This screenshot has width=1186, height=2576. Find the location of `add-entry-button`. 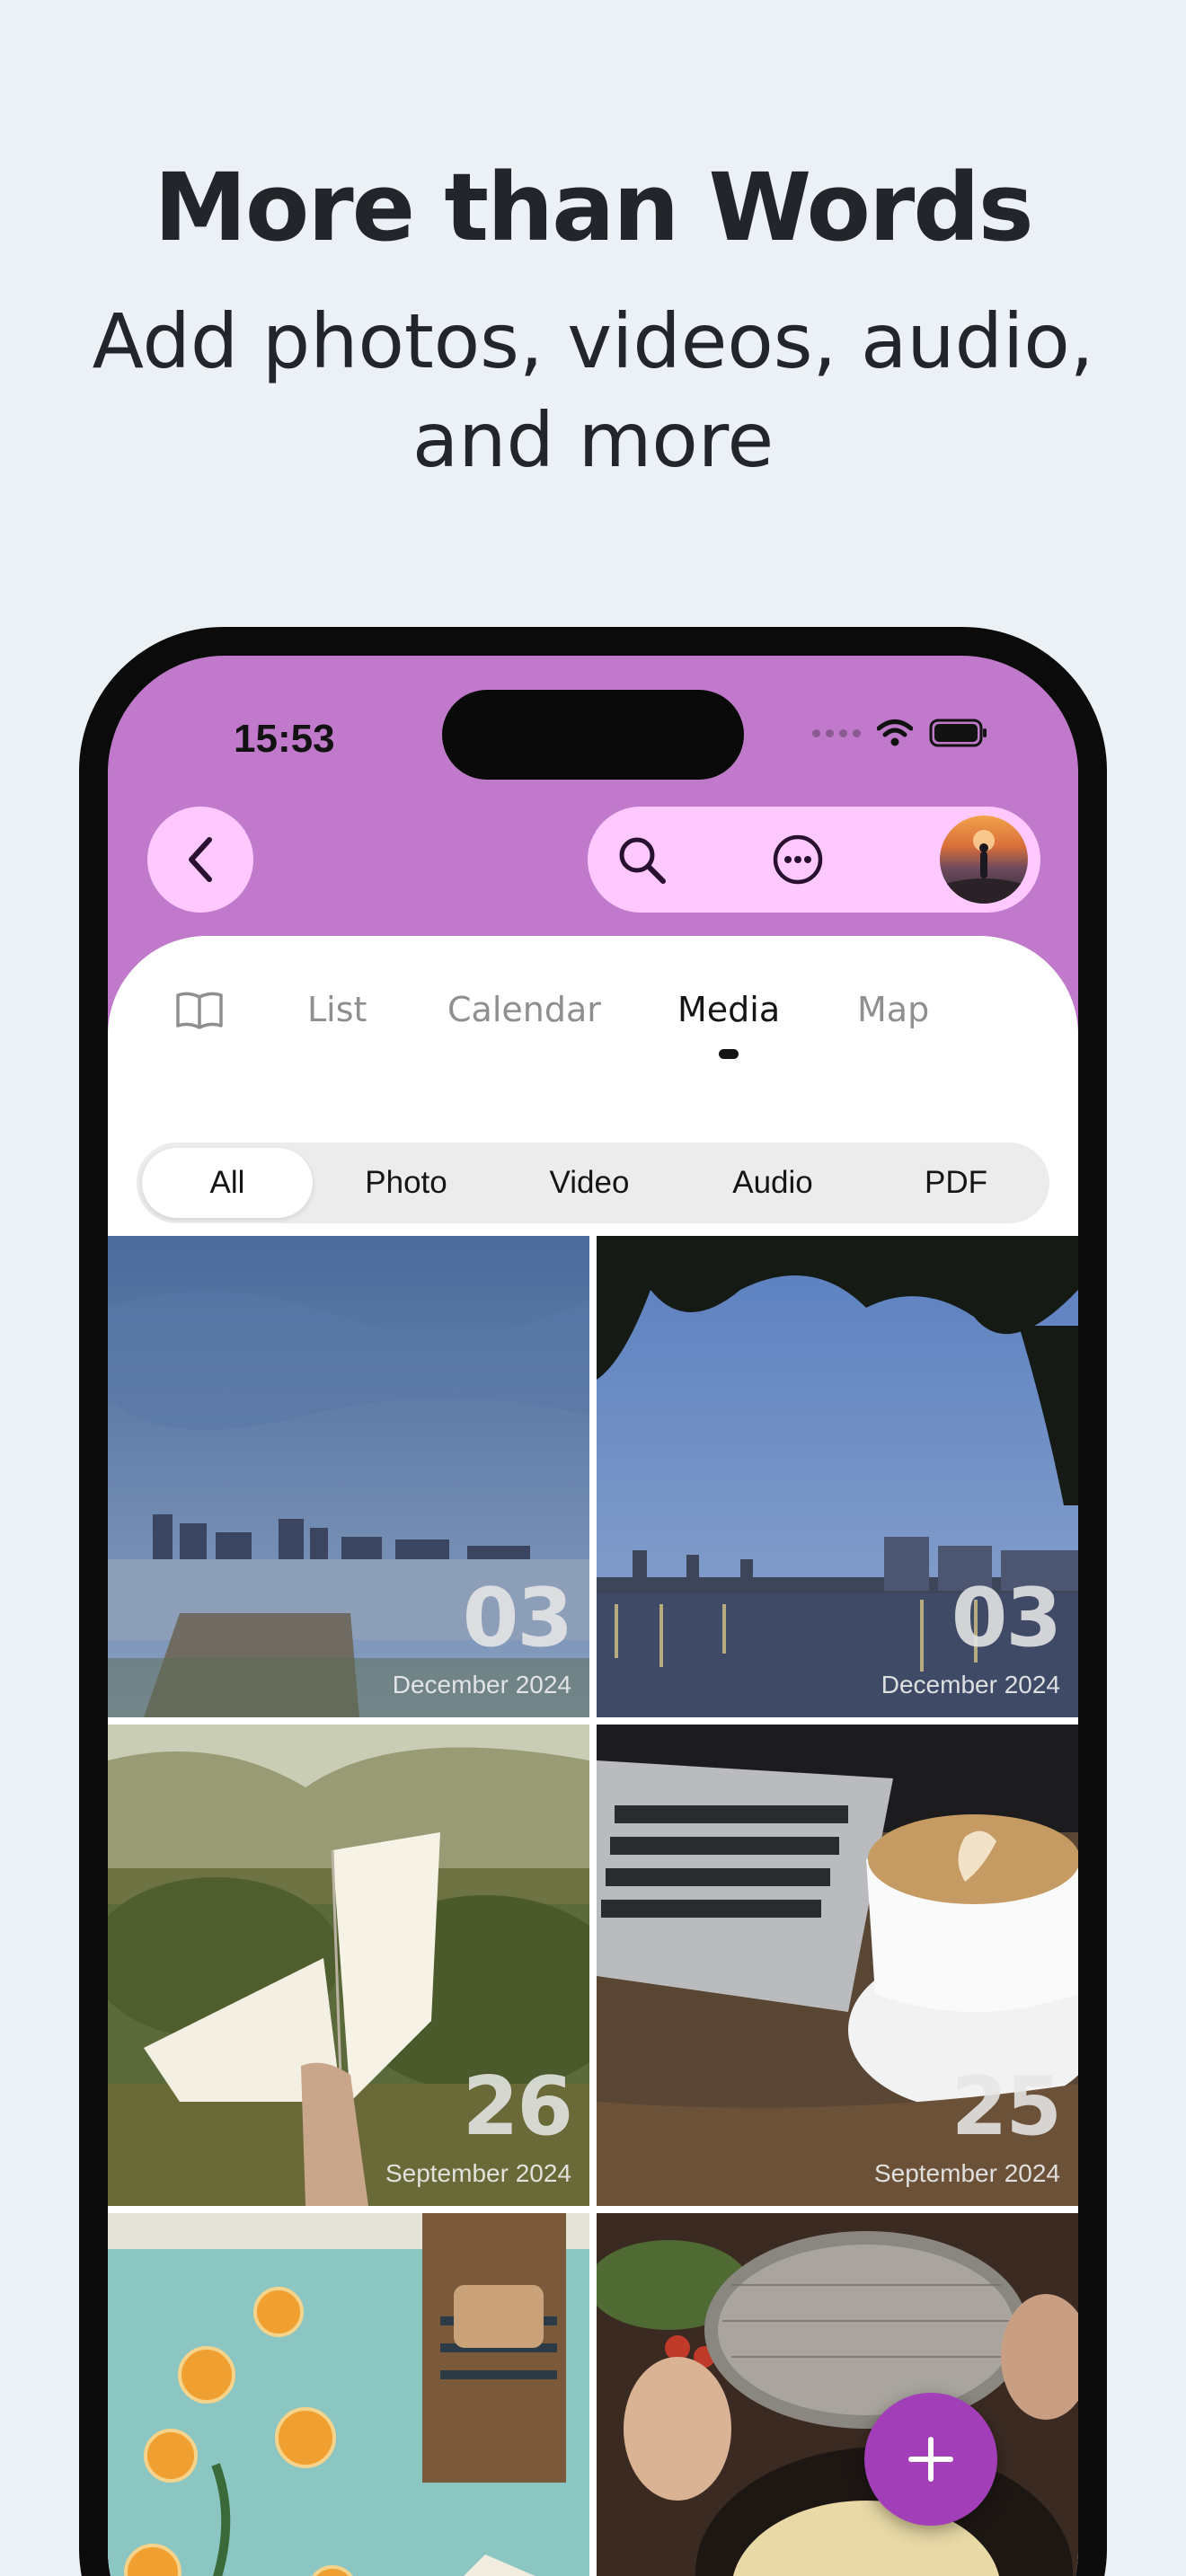

add-entry-button is located at coordinates (930, 2459).